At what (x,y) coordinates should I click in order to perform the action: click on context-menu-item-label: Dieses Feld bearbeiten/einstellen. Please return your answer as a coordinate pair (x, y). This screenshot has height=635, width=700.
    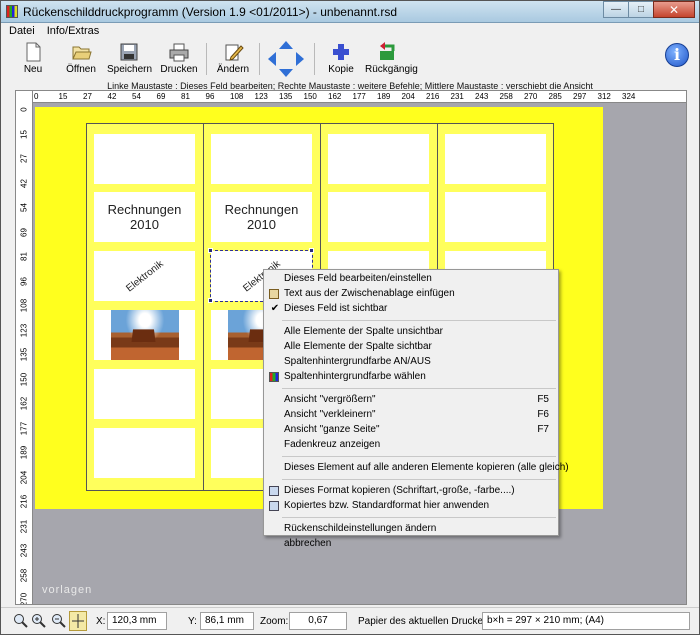
    Looking at the image, I should click on (358, 278).